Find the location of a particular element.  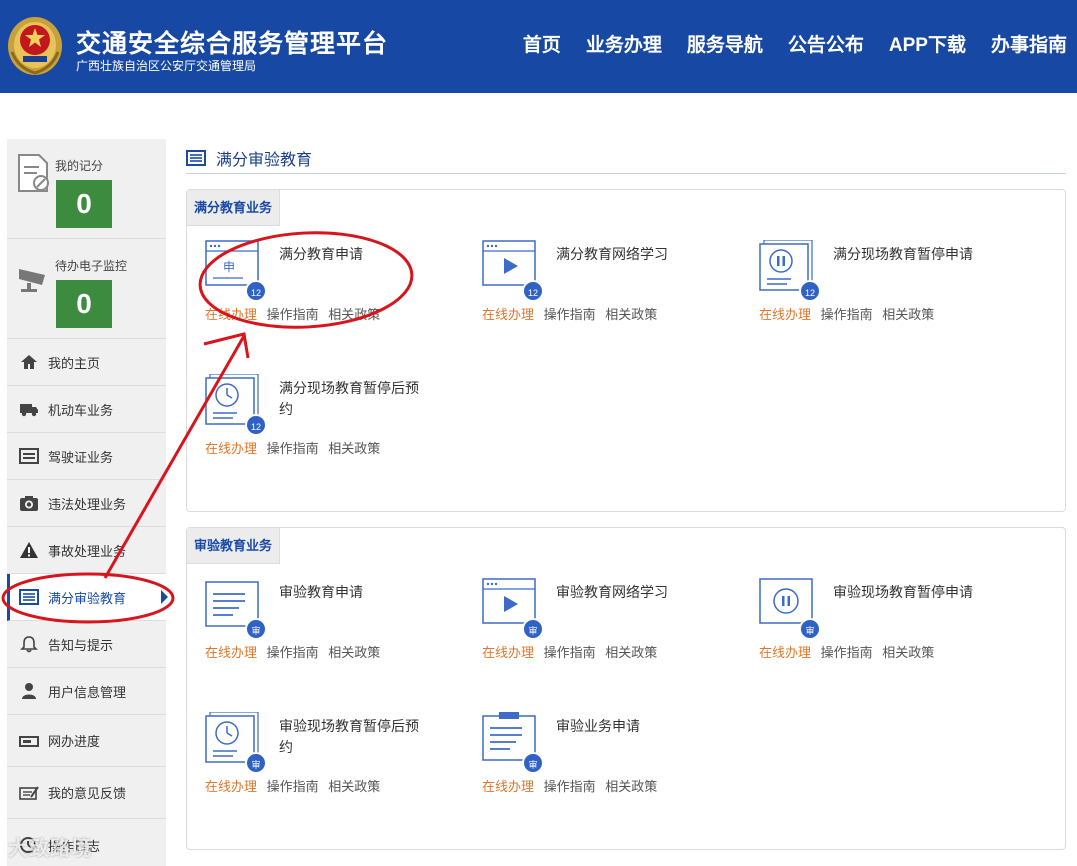

sidebar-item-feedback: 我的意见反馈 is located at coordinates (86, 793).